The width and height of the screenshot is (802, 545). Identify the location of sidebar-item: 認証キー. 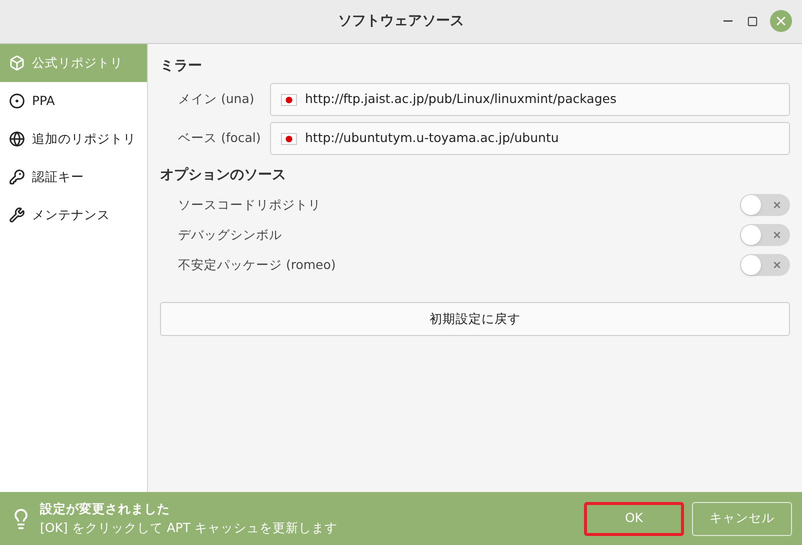
(73, 177).